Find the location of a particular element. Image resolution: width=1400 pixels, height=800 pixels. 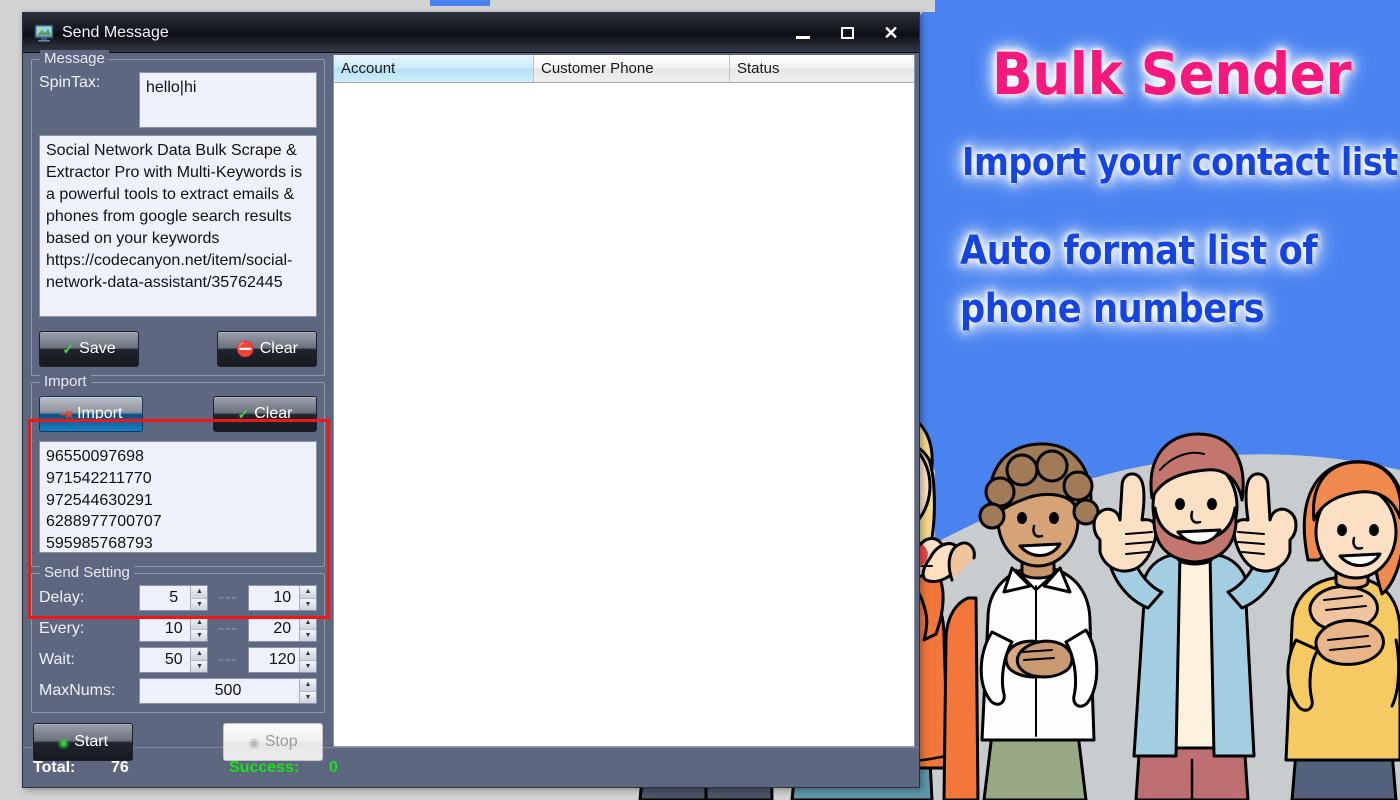

message-clear-label: Clear is located at coordinates (278, 348).